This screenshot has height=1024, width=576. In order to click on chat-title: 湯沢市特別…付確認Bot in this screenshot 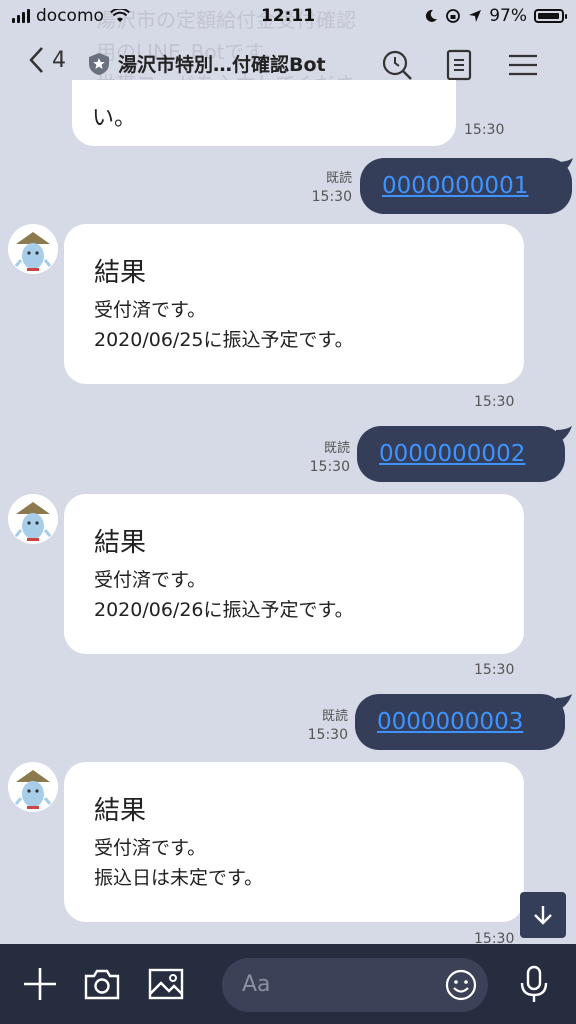, I will do `click(207, 63)`.